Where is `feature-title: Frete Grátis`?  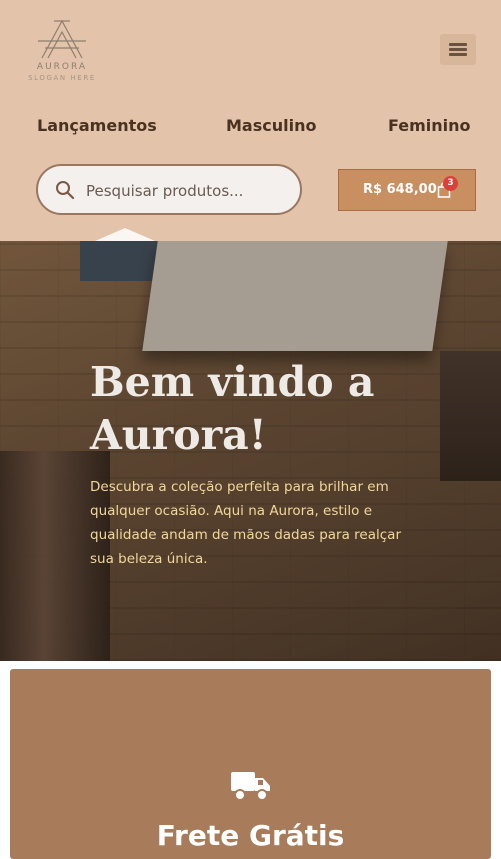 feature-title: Frete Grátis is located at coordinates (250, 835).